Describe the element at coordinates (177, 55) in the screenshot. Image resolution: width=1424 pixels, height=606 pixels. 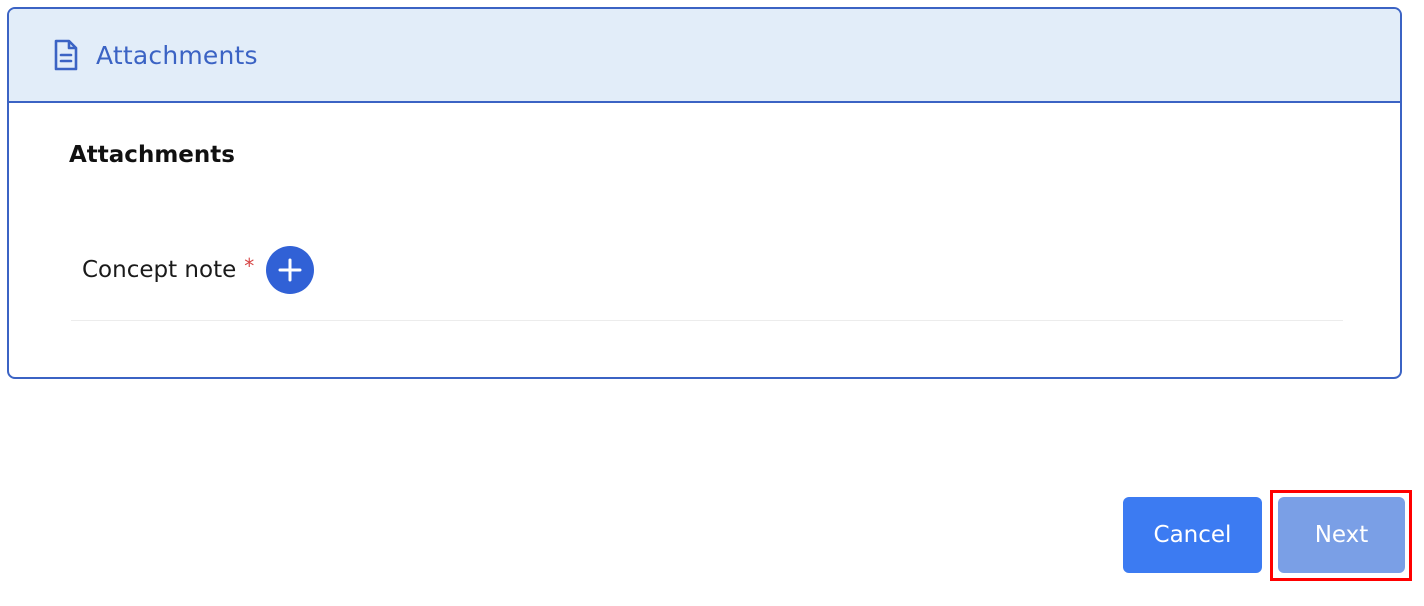
I see `panel-title: Attachments` at that location.